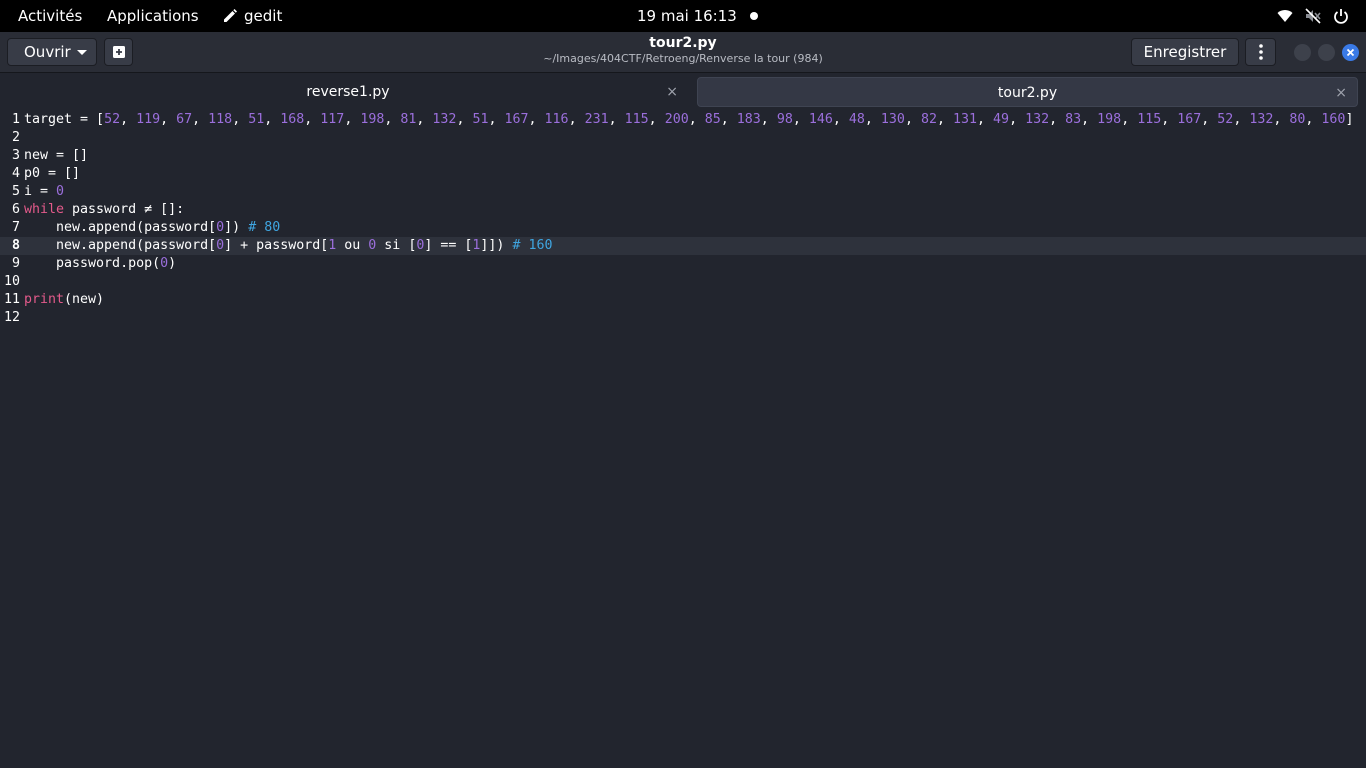 This screenshot has height=768, width=1366. I want to click on code-token: 83, so click(1073, 119).